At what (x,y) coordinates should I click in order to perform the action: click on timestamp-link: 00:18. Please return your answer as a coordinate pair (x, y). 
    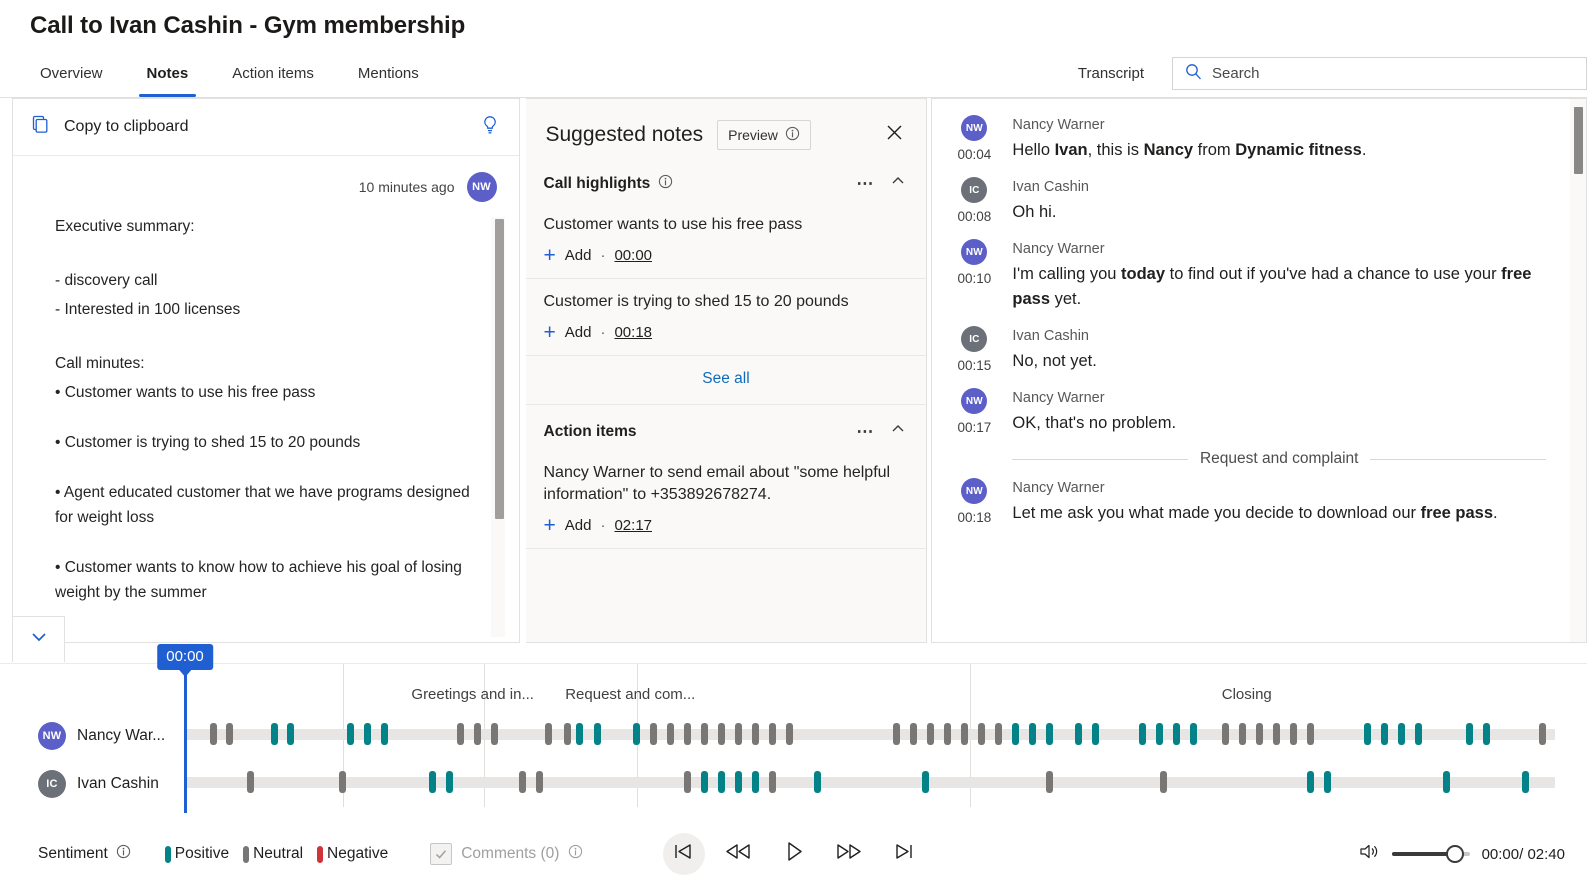
    Looking at the image, I should click on (633, 332).